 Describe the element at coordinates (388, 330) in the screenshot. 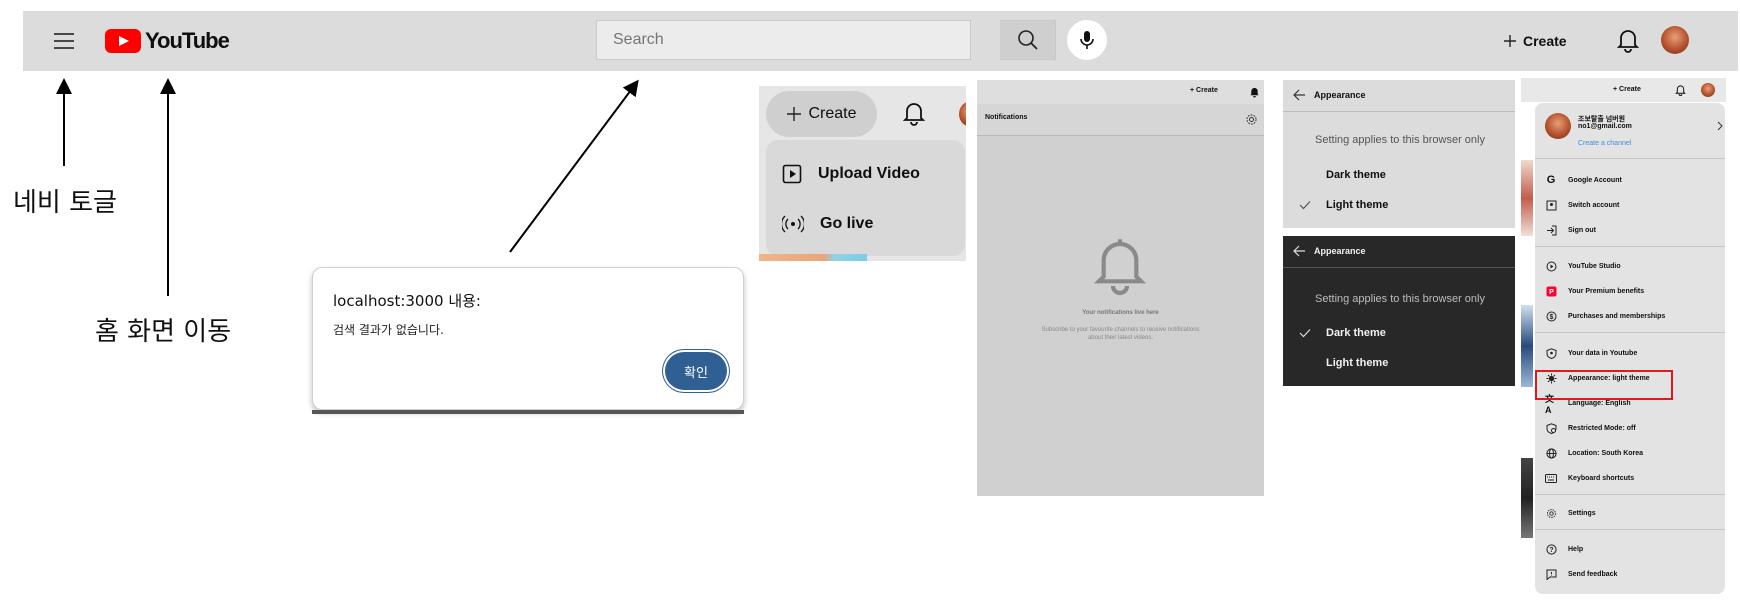

I see `dialog-message: 검색 결과가 없습니다.` at that location.